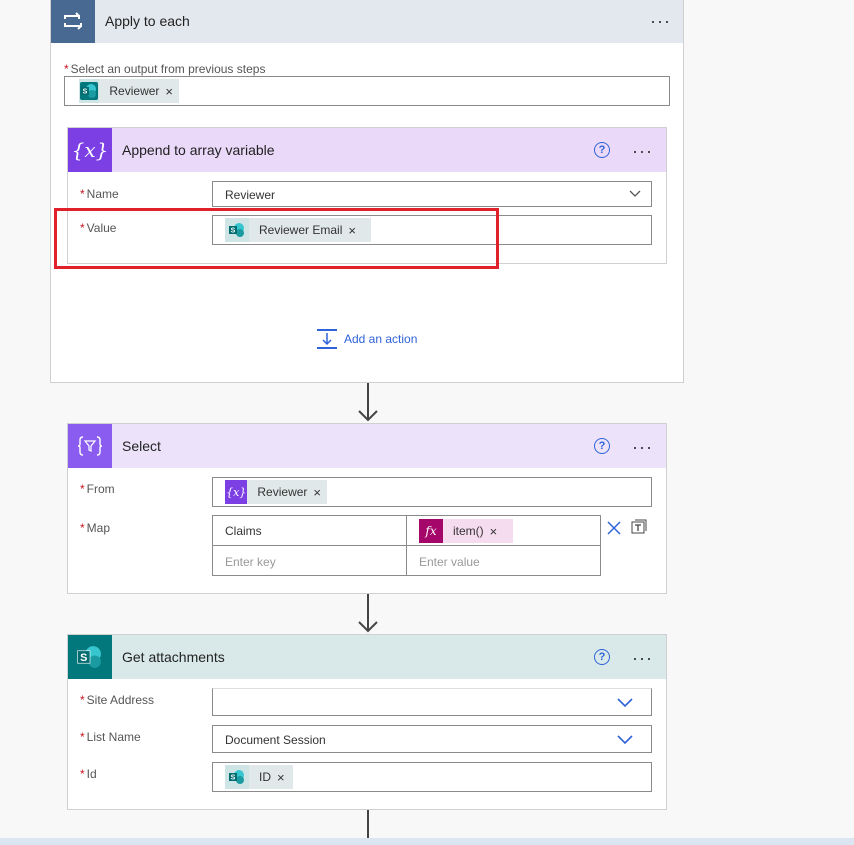 The image size is (854, 845). I want to click on variable-glyph: {x}, so click(236, 492).